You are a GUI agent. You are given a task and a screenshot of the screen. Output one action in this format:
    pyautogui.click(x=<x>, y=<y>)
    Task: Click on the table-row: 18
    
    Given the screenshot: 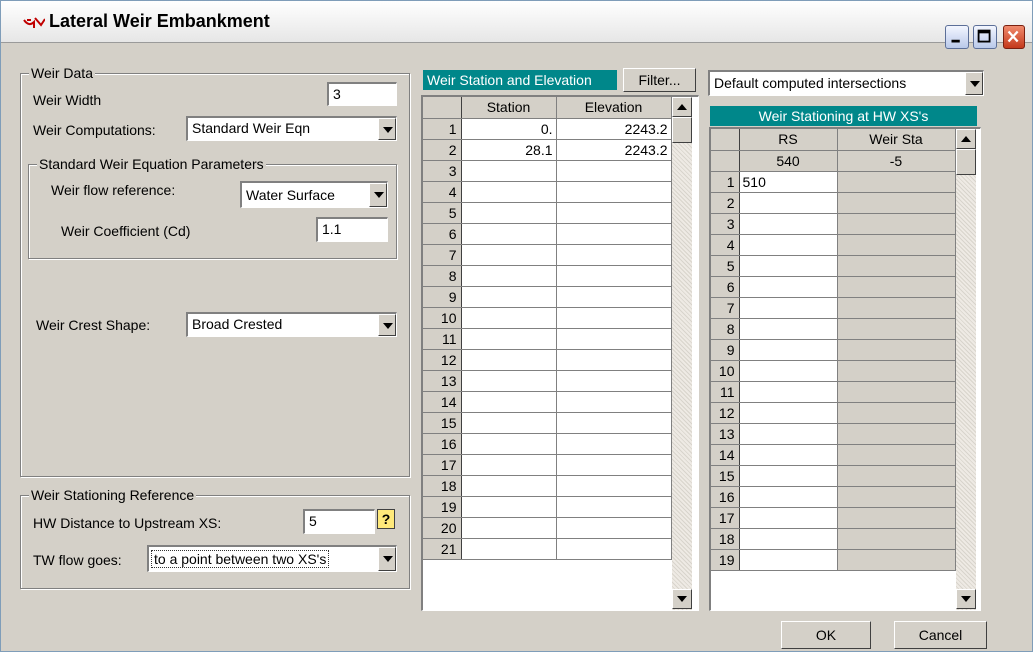 What is the action you would take?
    pyautogui.click(x=547, y=486)
    